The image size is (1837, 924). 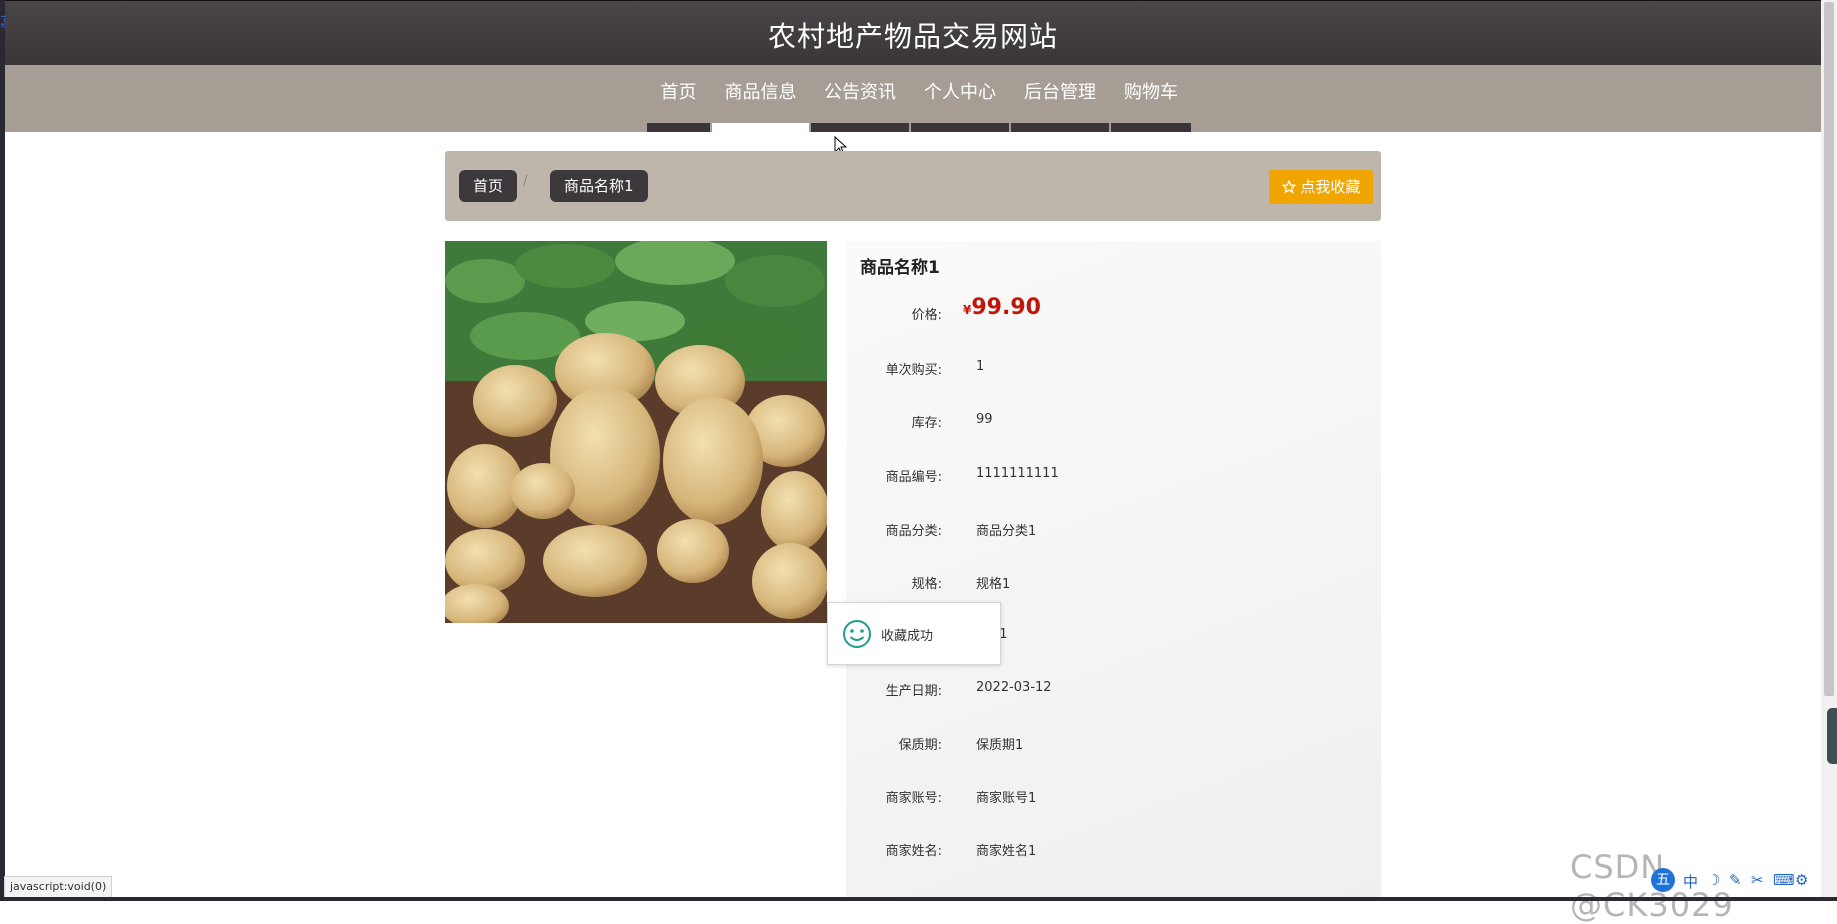 What do you see at coordinates (488, 186) in the screenshot?
I see `breadcrumb-home: 首页` at bounding box center [488, 186].